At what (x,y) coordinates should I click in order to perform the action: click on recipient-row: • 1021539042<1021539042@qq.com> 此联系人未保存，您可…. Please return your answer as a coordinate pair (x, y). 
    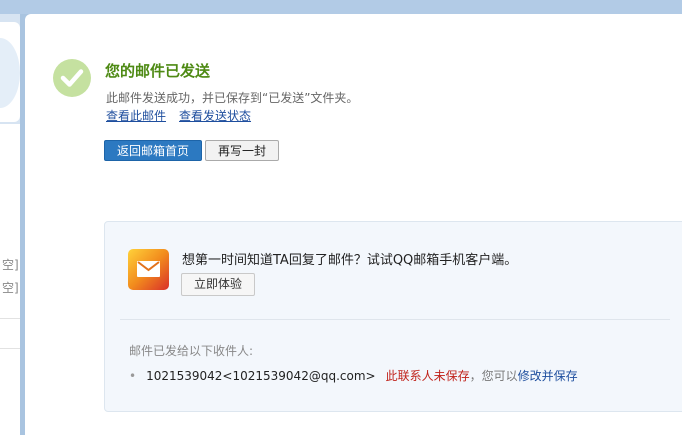
    Looking at the image, I should click on (353, 375).